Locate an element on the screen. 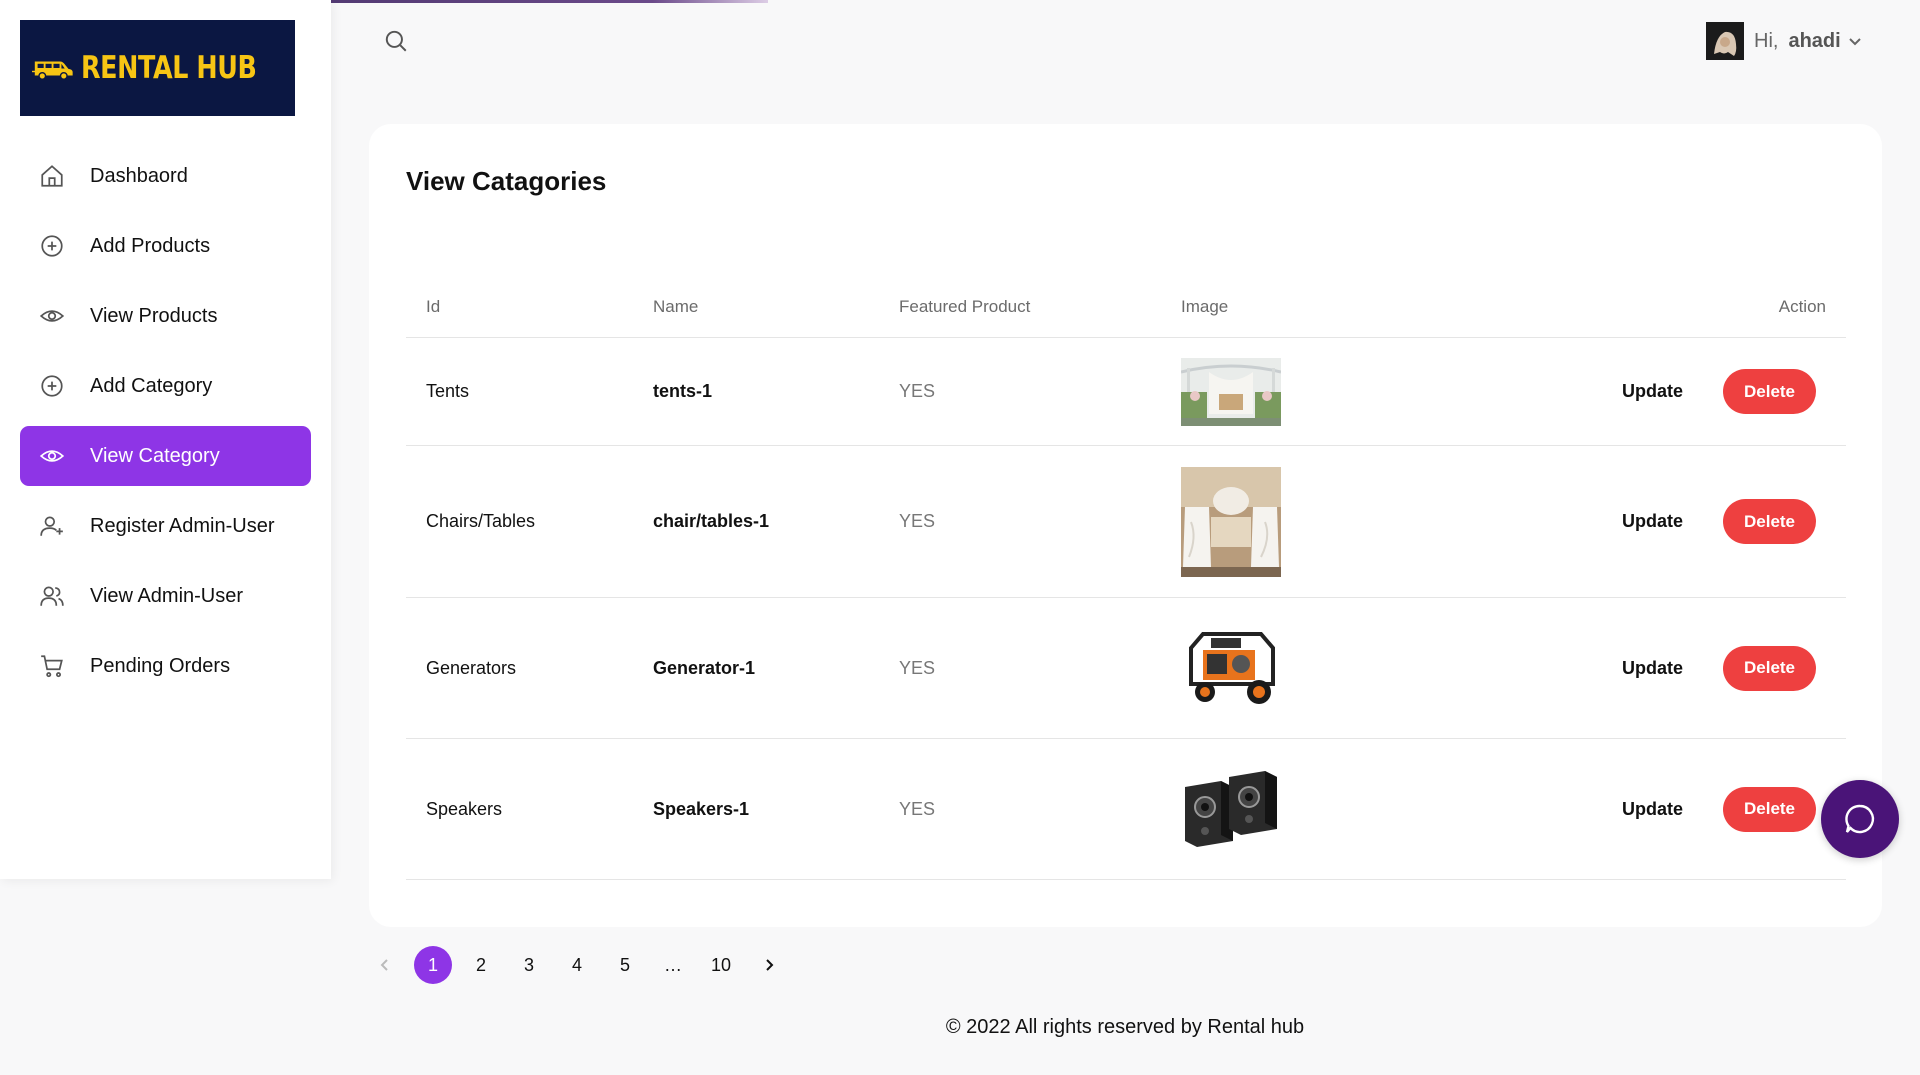  page-button-3: 3 is located at coordinates (529, 965).